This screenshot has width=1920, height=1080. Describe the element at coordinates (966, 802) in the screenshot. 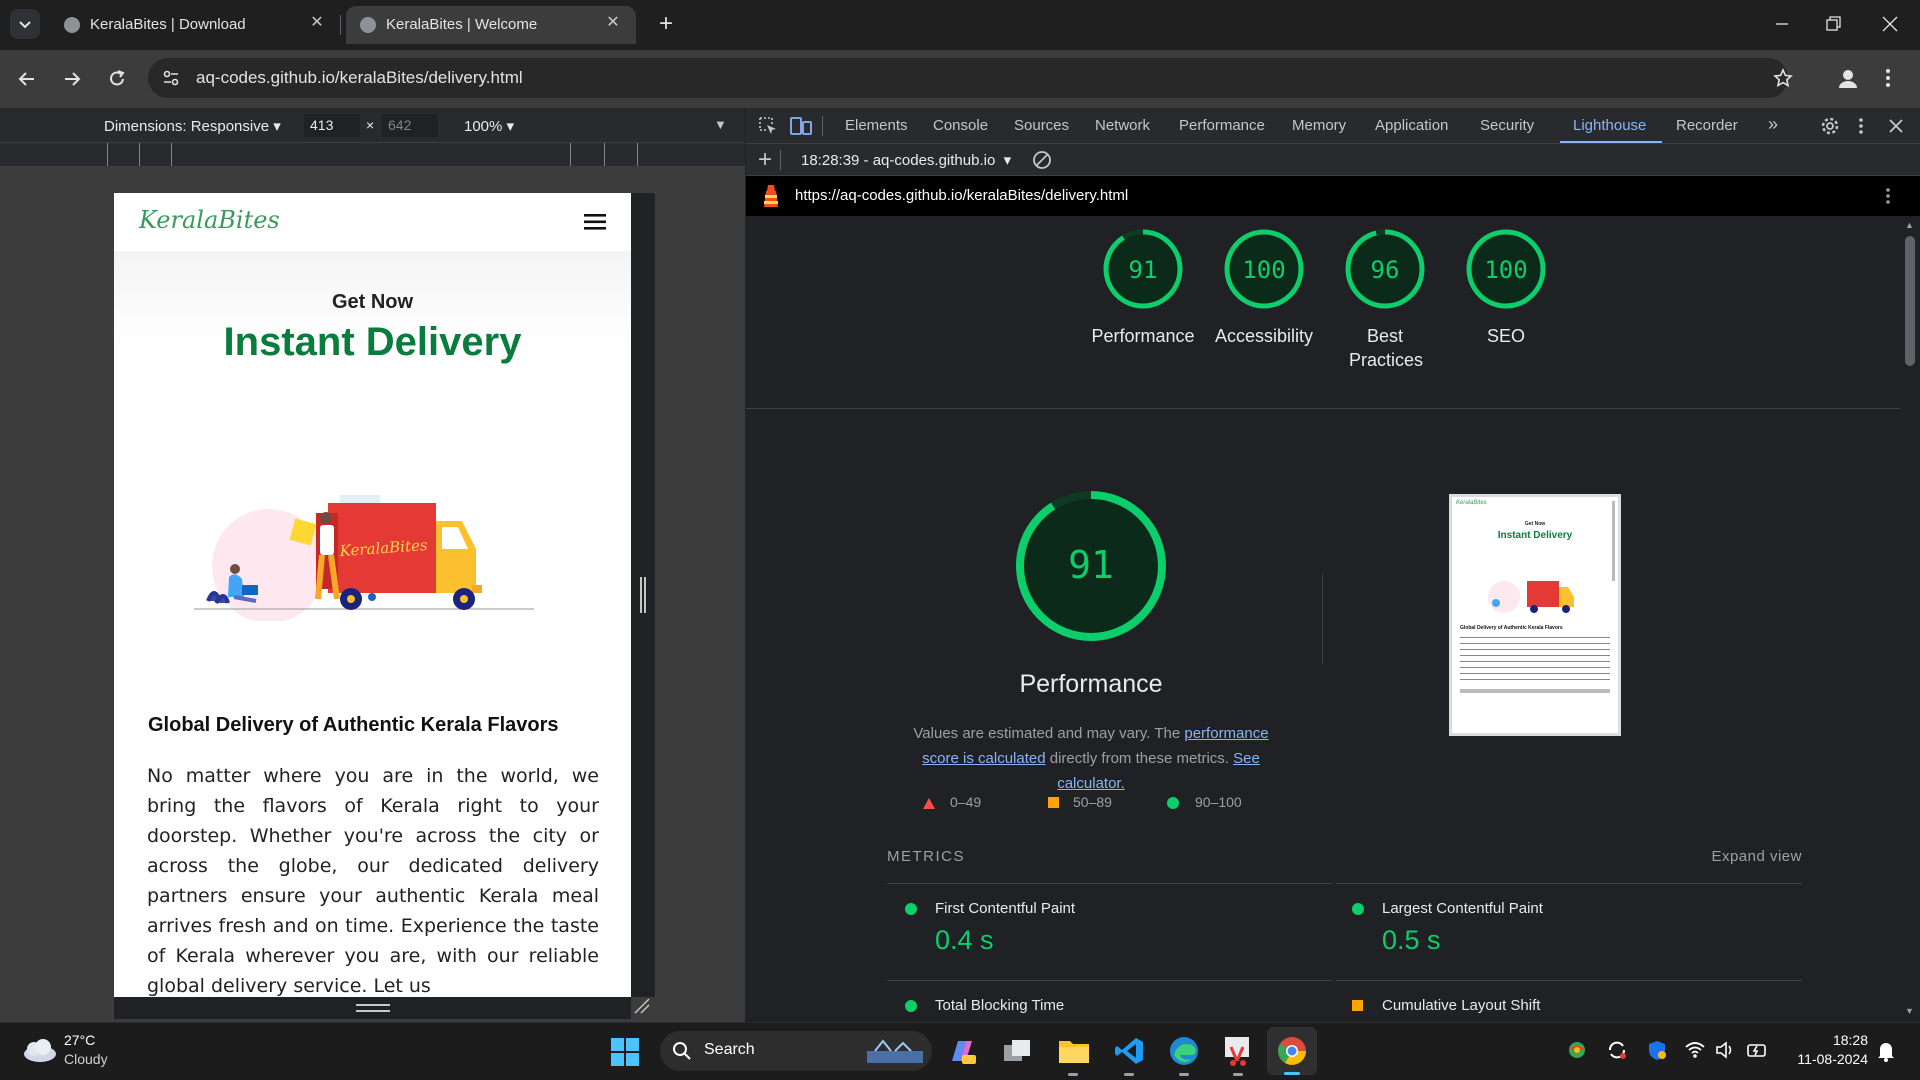

I see `legend-fail: 0–49` at that location.